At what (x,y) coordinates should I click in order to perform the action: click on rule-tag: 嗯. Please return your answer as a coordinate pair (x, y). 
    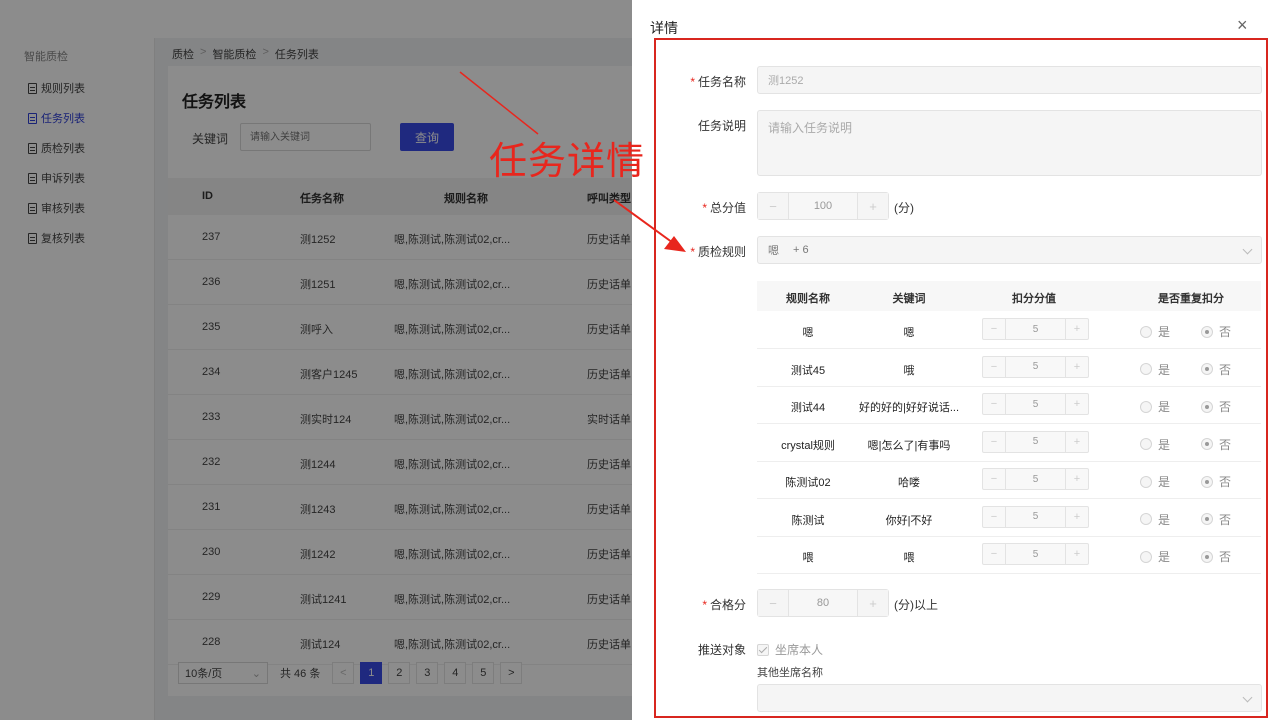
    Looking at the image, I should click on (773, 251).